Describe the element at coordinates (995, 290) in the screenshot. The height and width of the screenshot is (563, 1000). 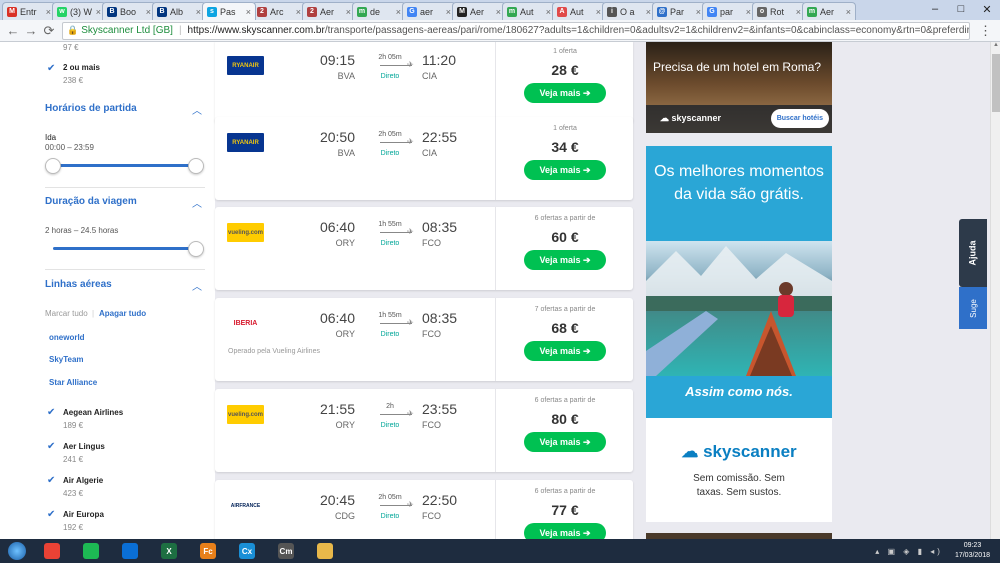
I see `page-scrollbar: ▲` at that location.